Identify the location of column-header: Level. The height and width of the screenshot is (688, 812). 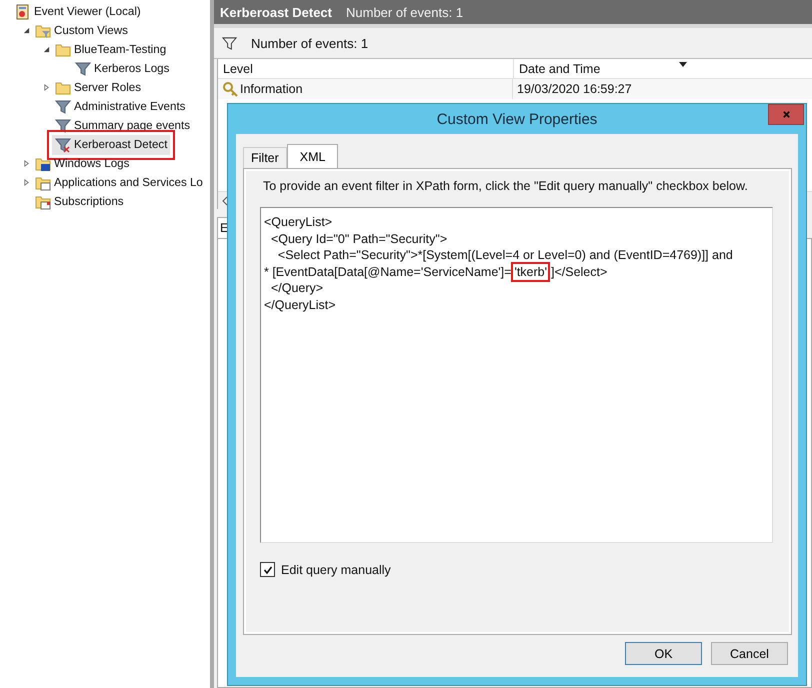
(366, 68).